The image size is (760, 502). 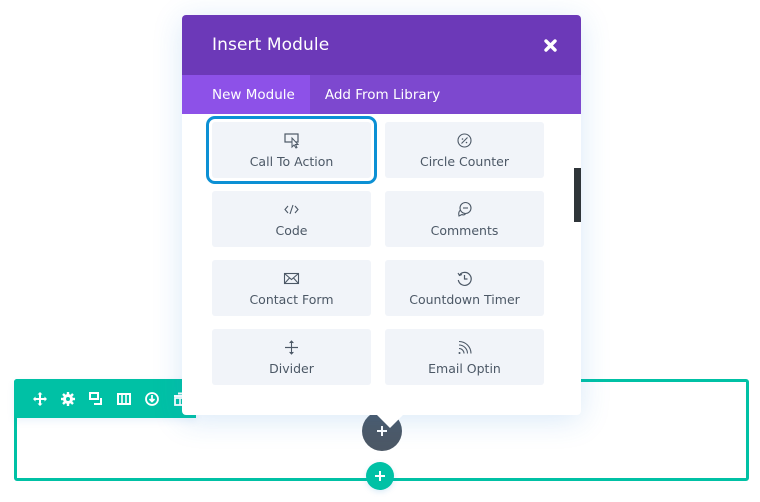 What do you see at coordinates (96, 399) in the screenshot?
I see `duplicate-icon` at bounding box center [96, 399].